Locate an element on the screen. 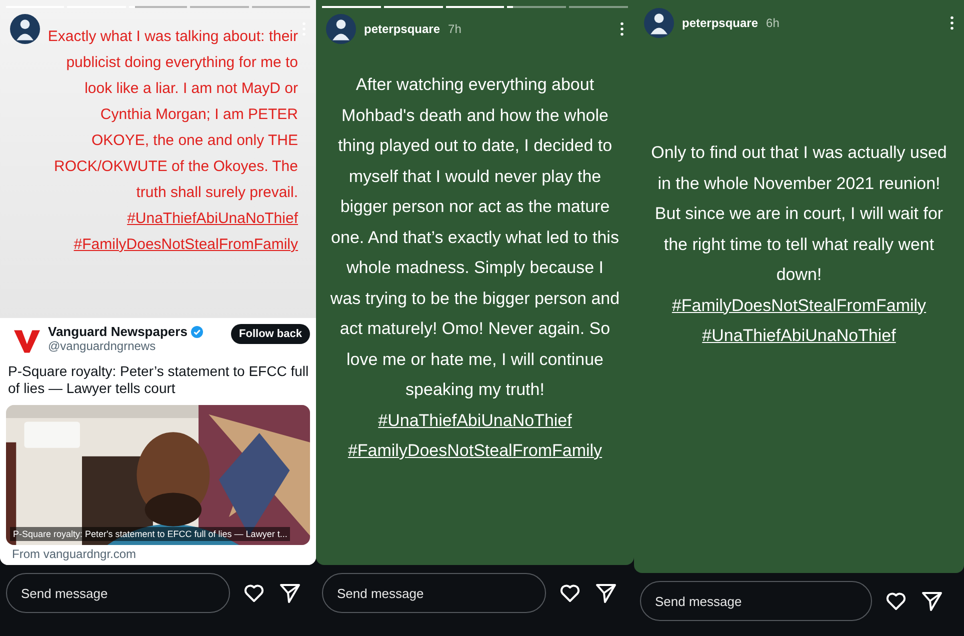 The width and height of the screenshot is (964, 636). v-logo-icon is located at coordinates (27, 341).